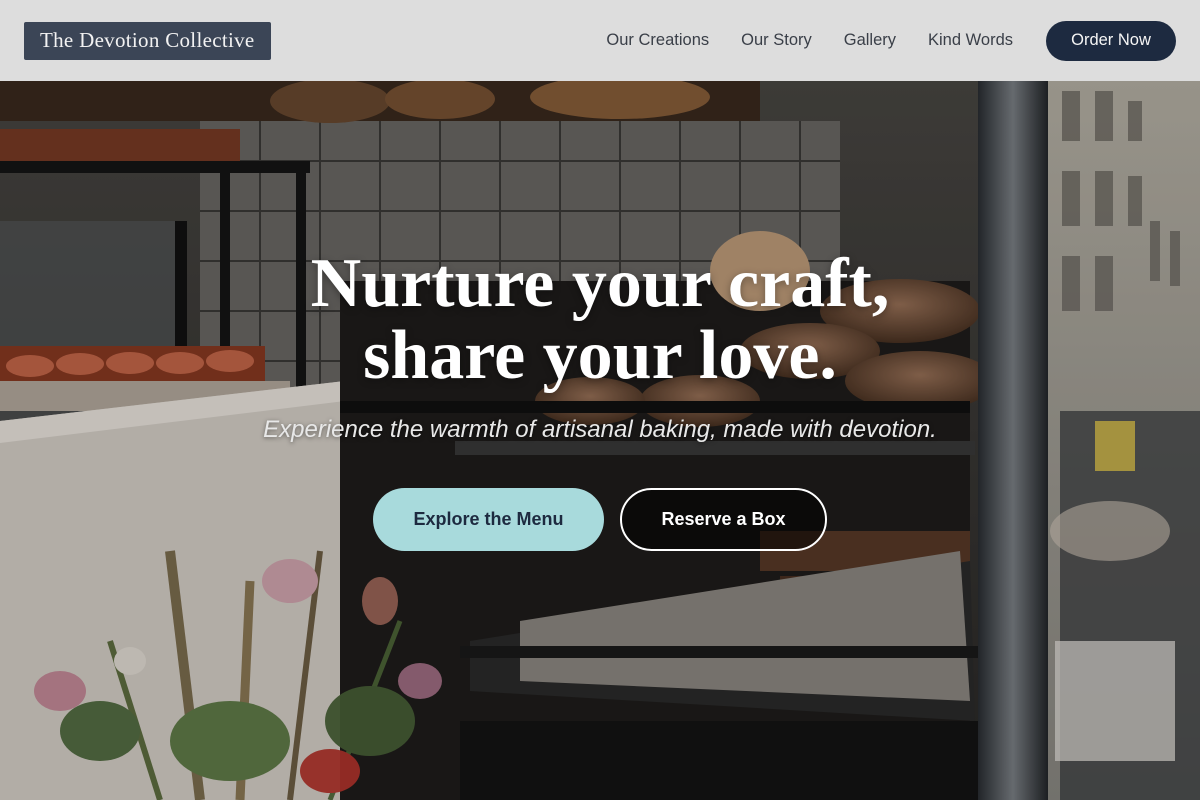  Describe the element at coordinates (970, 40) in the screenshot. I see `nav-link-kind-words: Kind Words` at that location.